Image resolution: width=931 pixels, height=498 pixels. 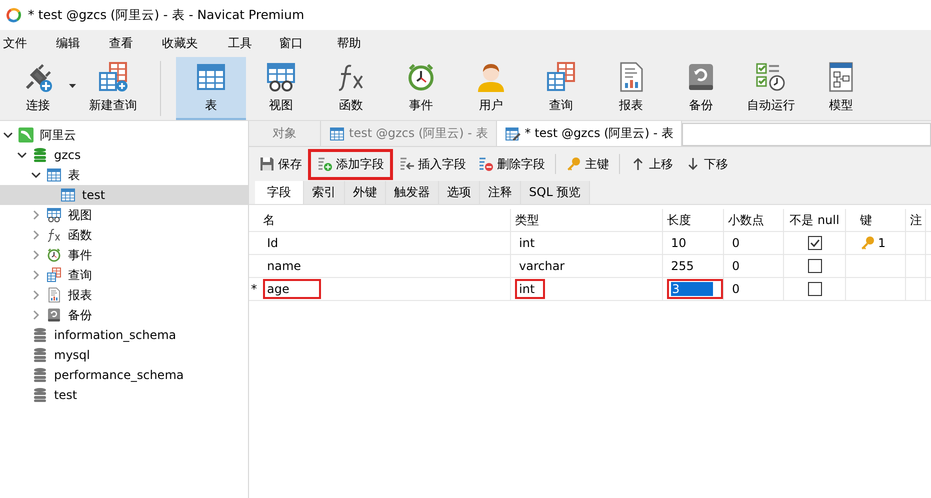 What do you see at coordinates (882, 243) in the screenshot?
I see `key-number: 1` at bounding box center [882, 243].